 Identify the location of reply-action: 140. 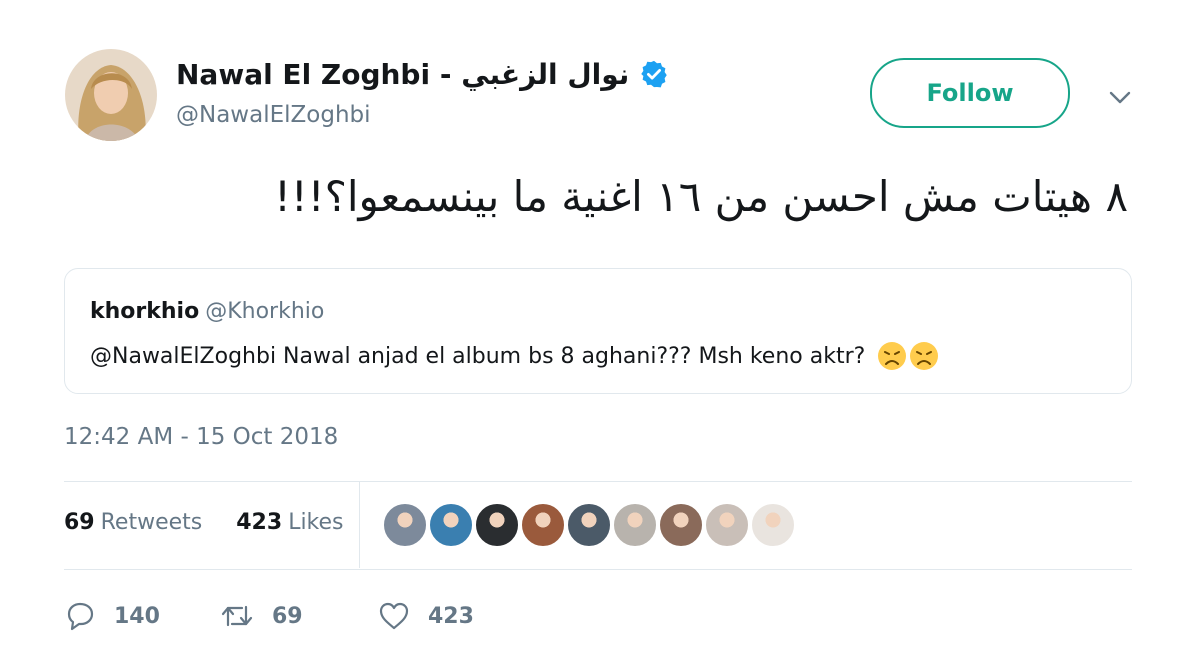
(142, 616).